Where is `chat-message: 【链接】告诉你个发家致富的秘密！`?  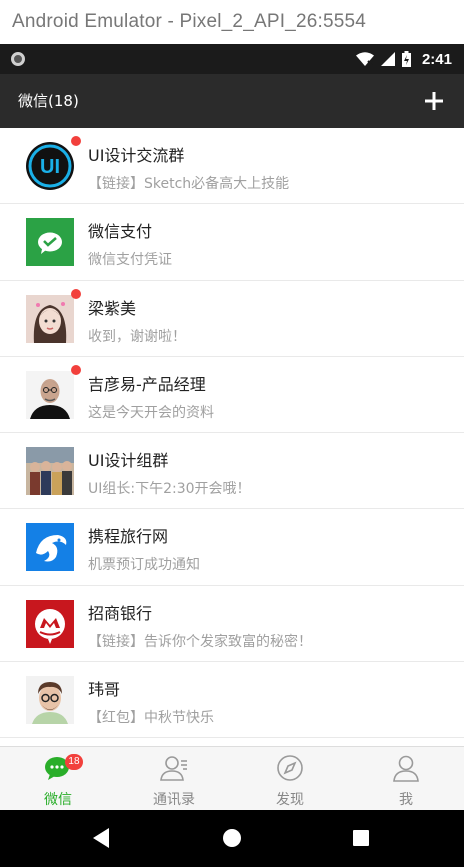 chat-message: 【链接】告诉你个发家致富的秘密！ is located at coordinates (200, 641).